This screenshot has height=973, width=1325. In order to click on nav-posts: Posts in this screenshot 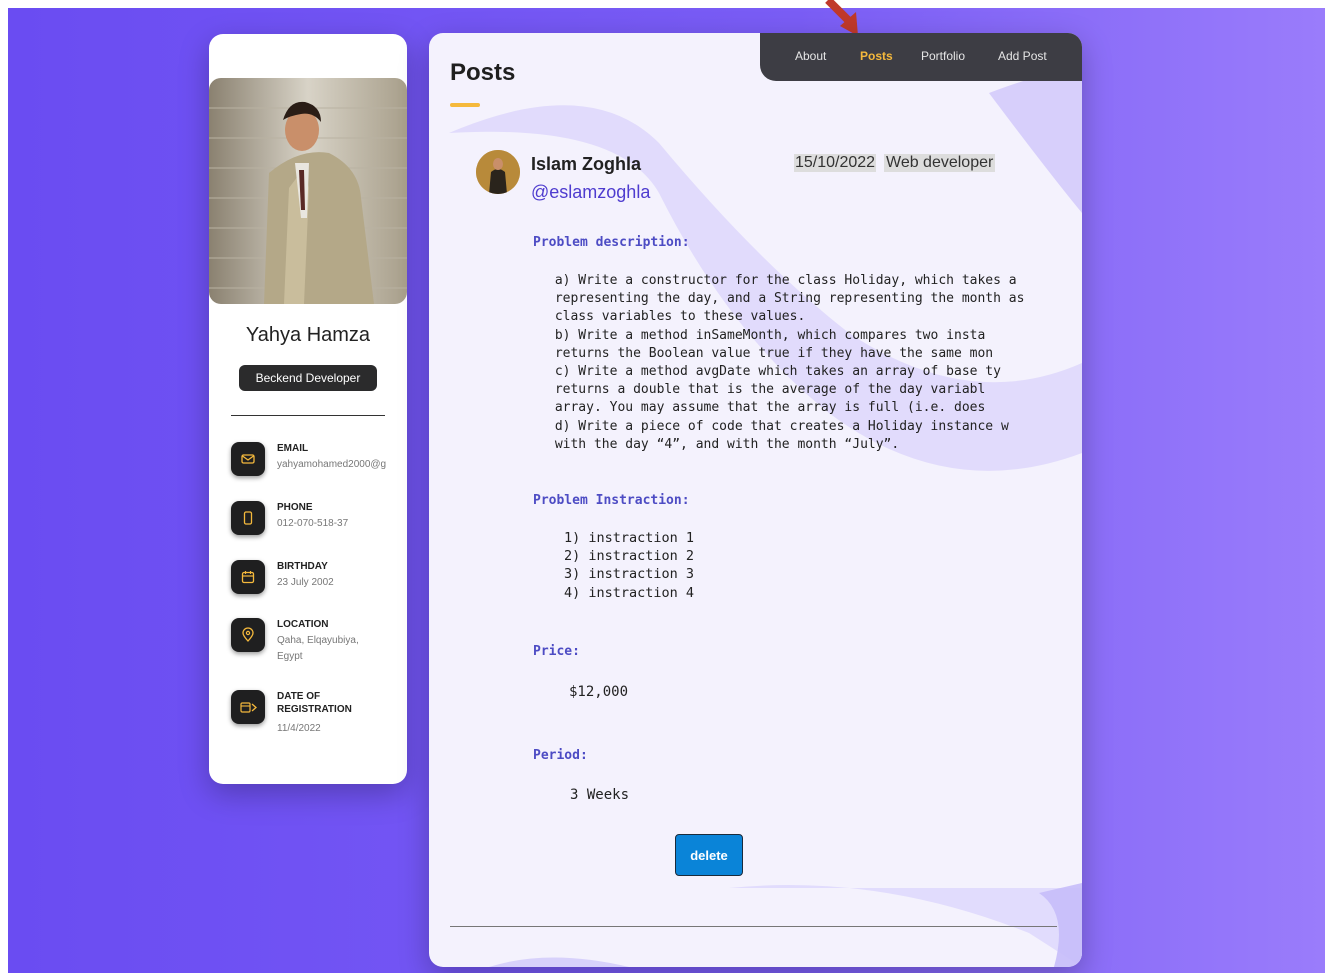, I will do `click(876, 56)`.